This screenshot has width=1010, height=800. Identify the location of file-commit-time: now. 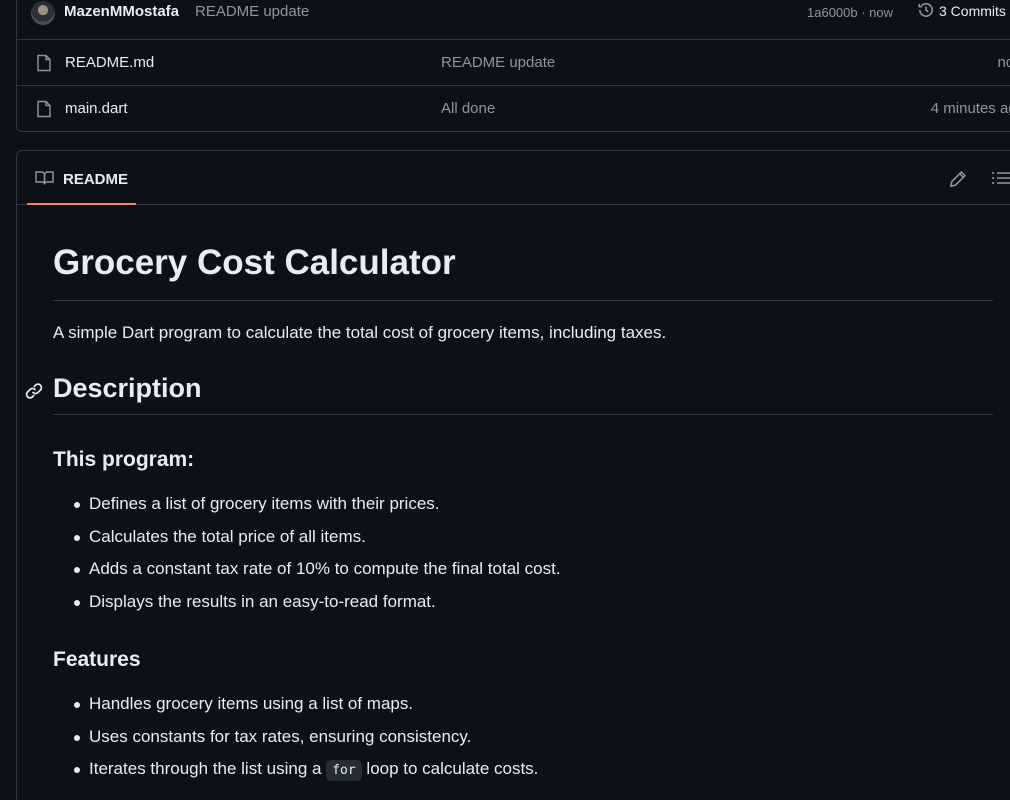
(1003, 62).